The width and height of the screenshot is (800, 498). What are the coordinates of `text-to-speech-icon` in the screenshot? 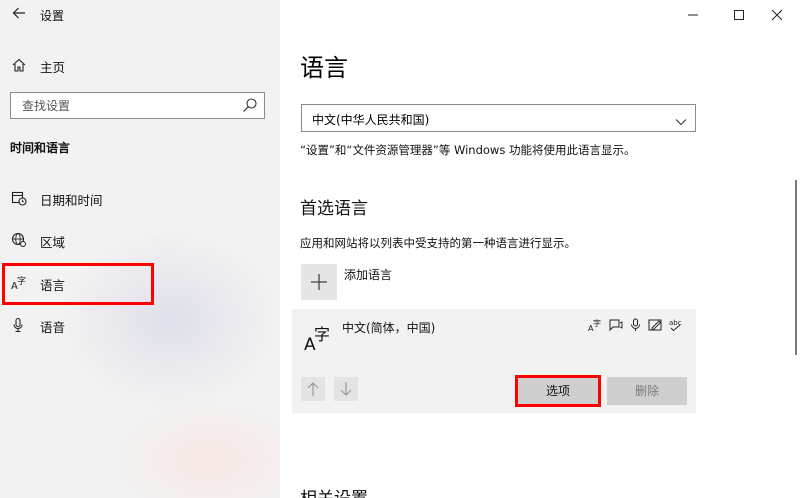 It's located at (615, 324).